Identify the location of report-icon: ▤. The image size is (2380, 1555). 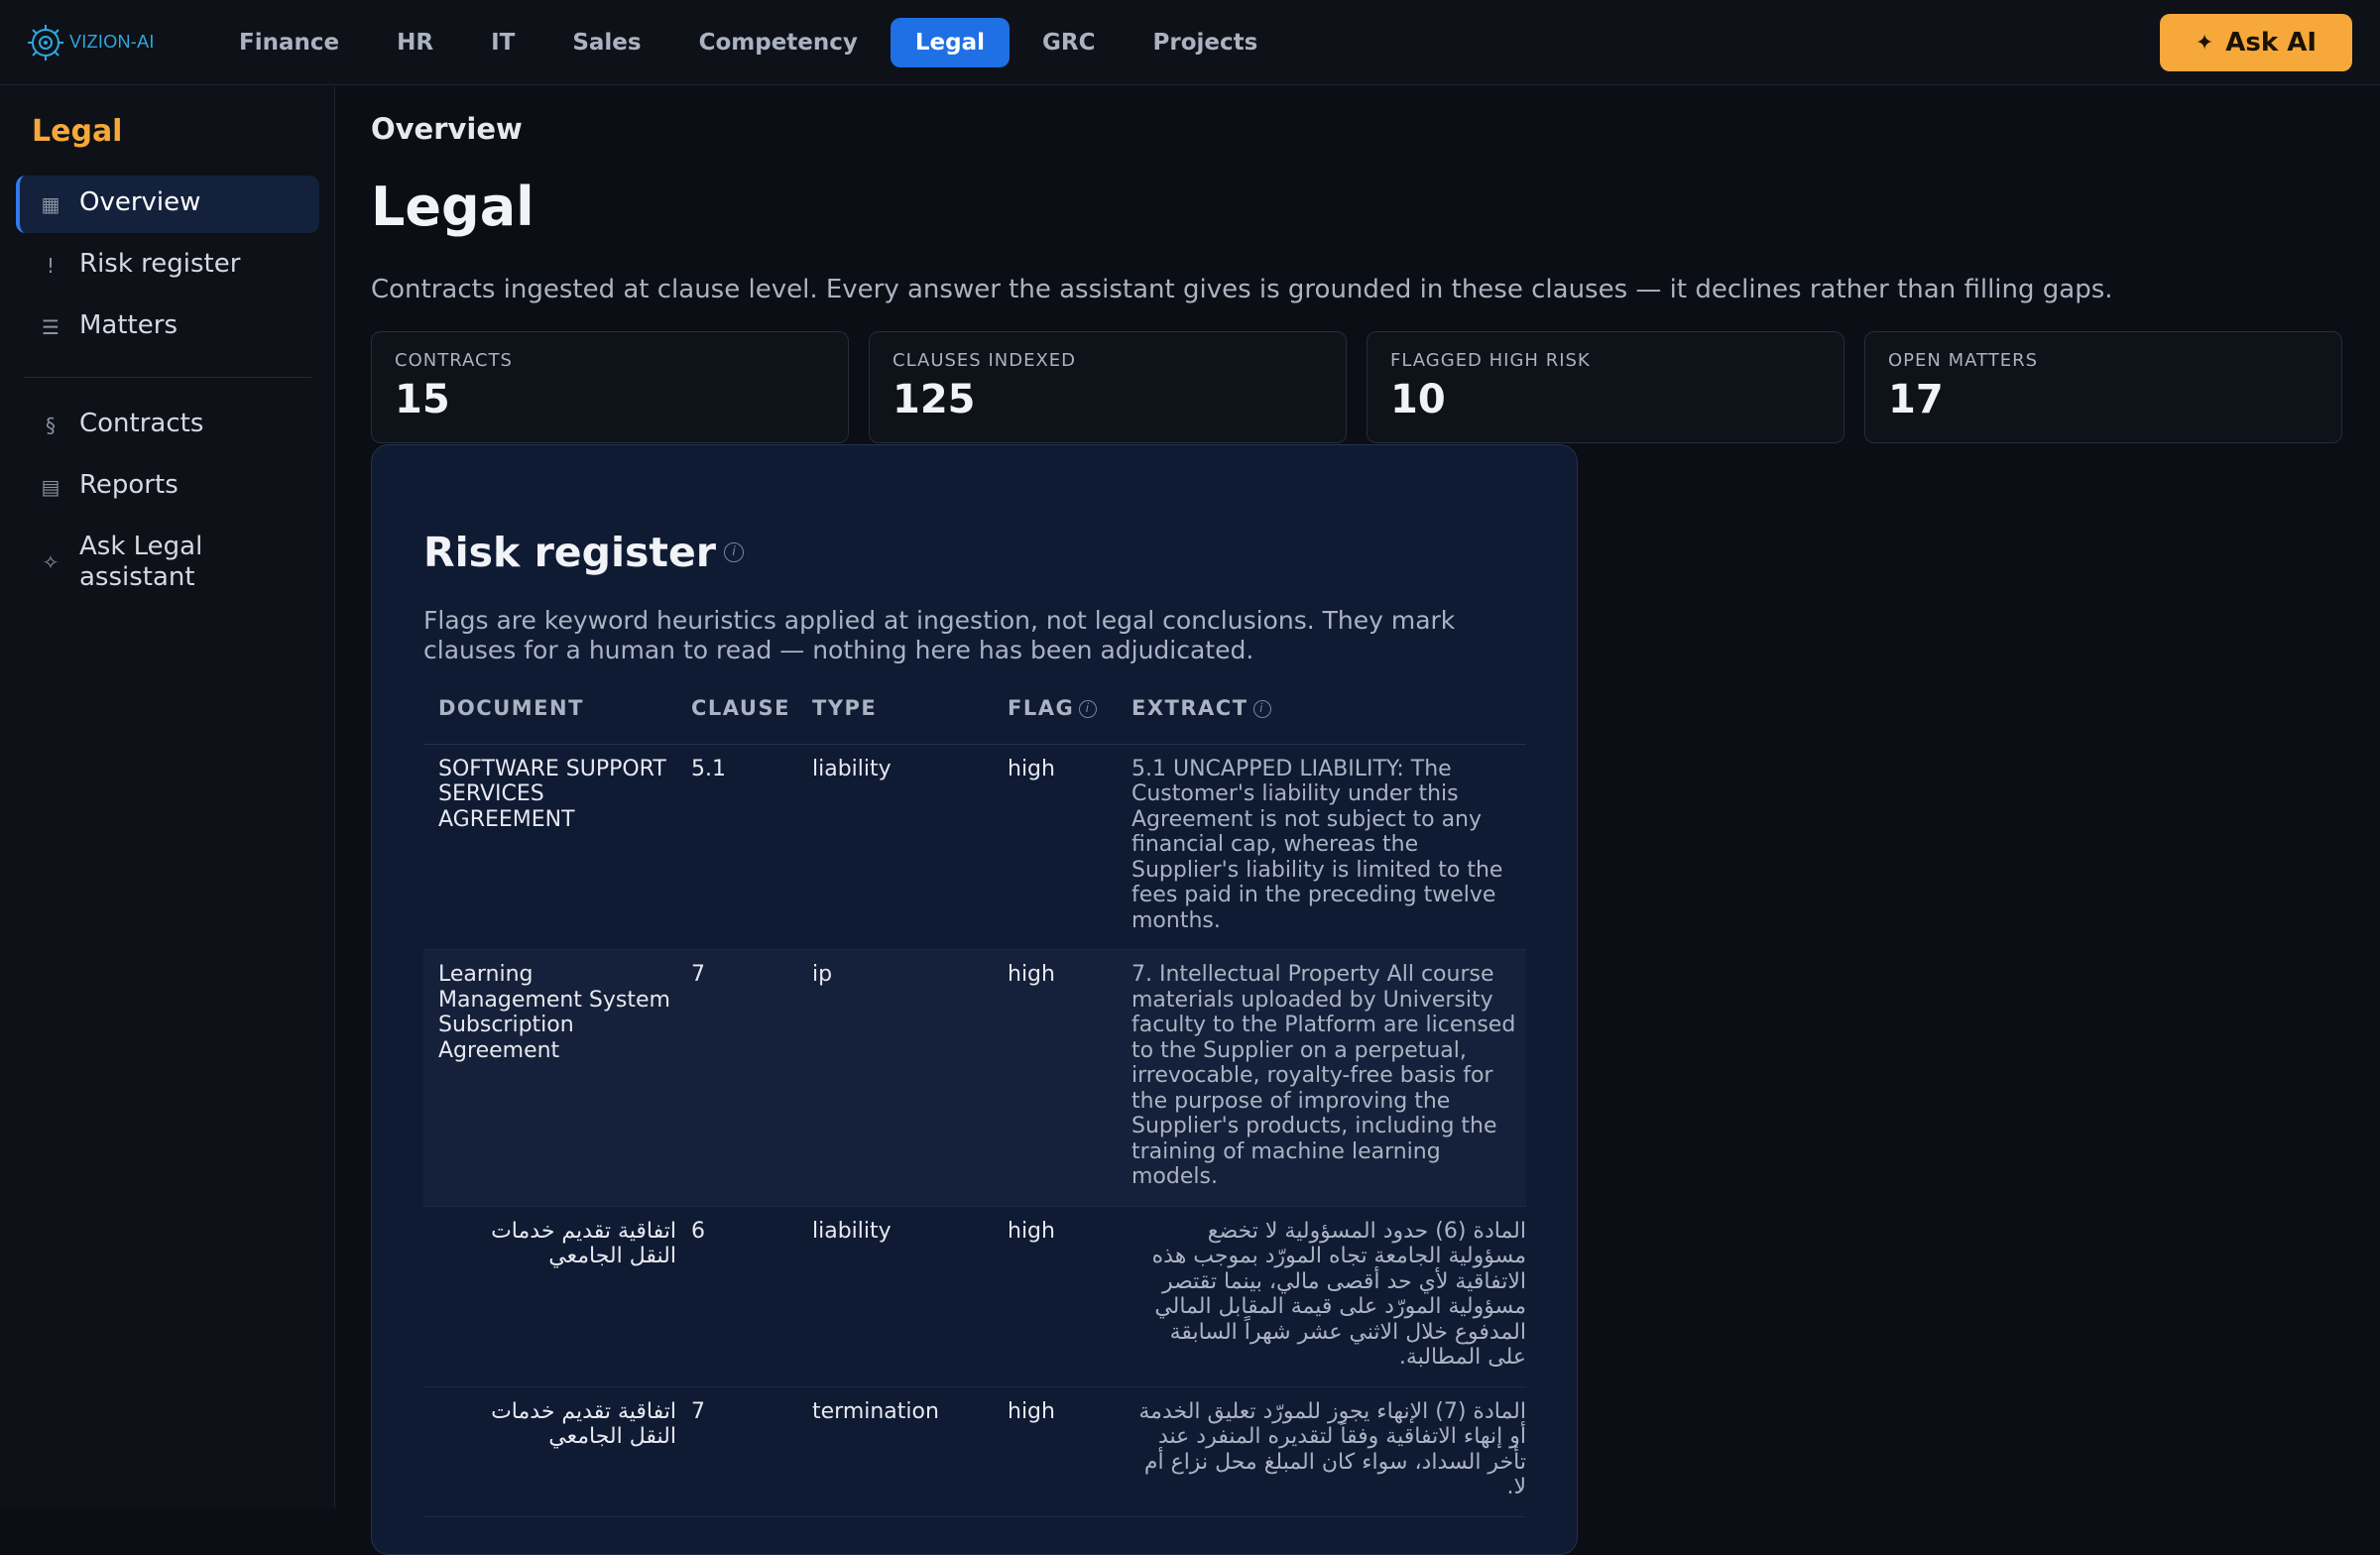
(50, 487).